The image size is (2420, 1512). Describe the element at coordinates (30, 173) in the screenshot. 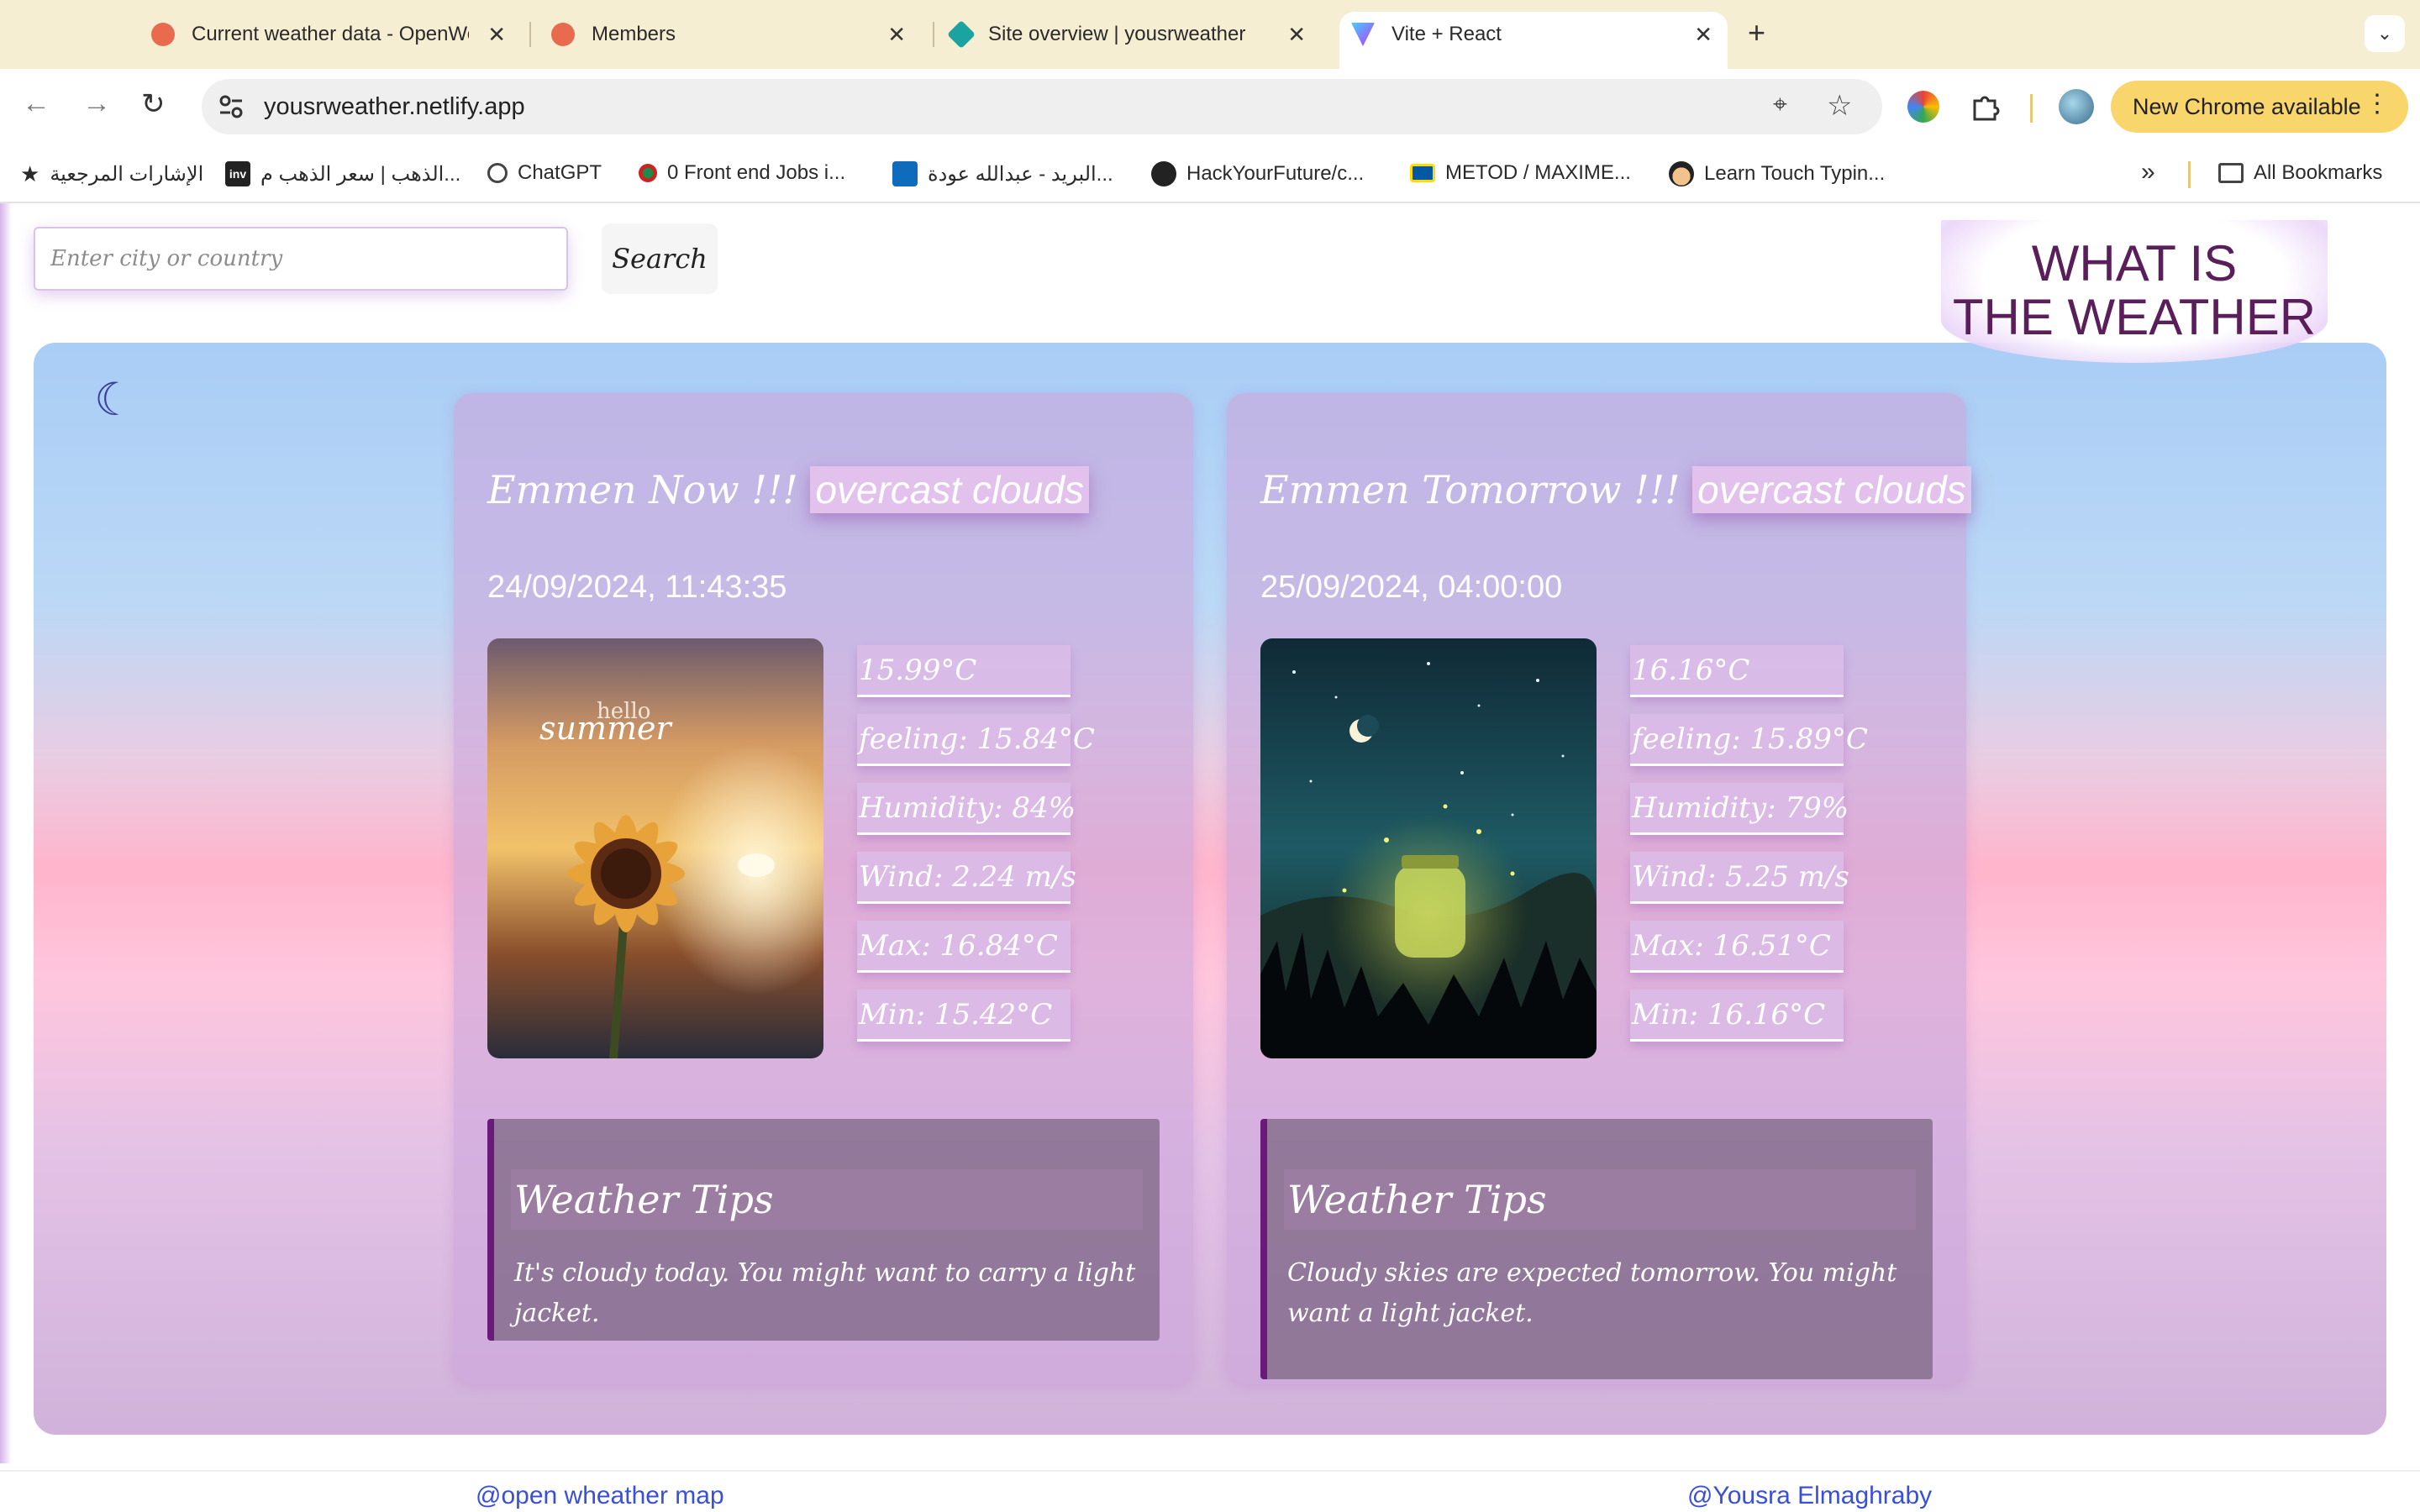

I see `star-icon: ★` at that location.